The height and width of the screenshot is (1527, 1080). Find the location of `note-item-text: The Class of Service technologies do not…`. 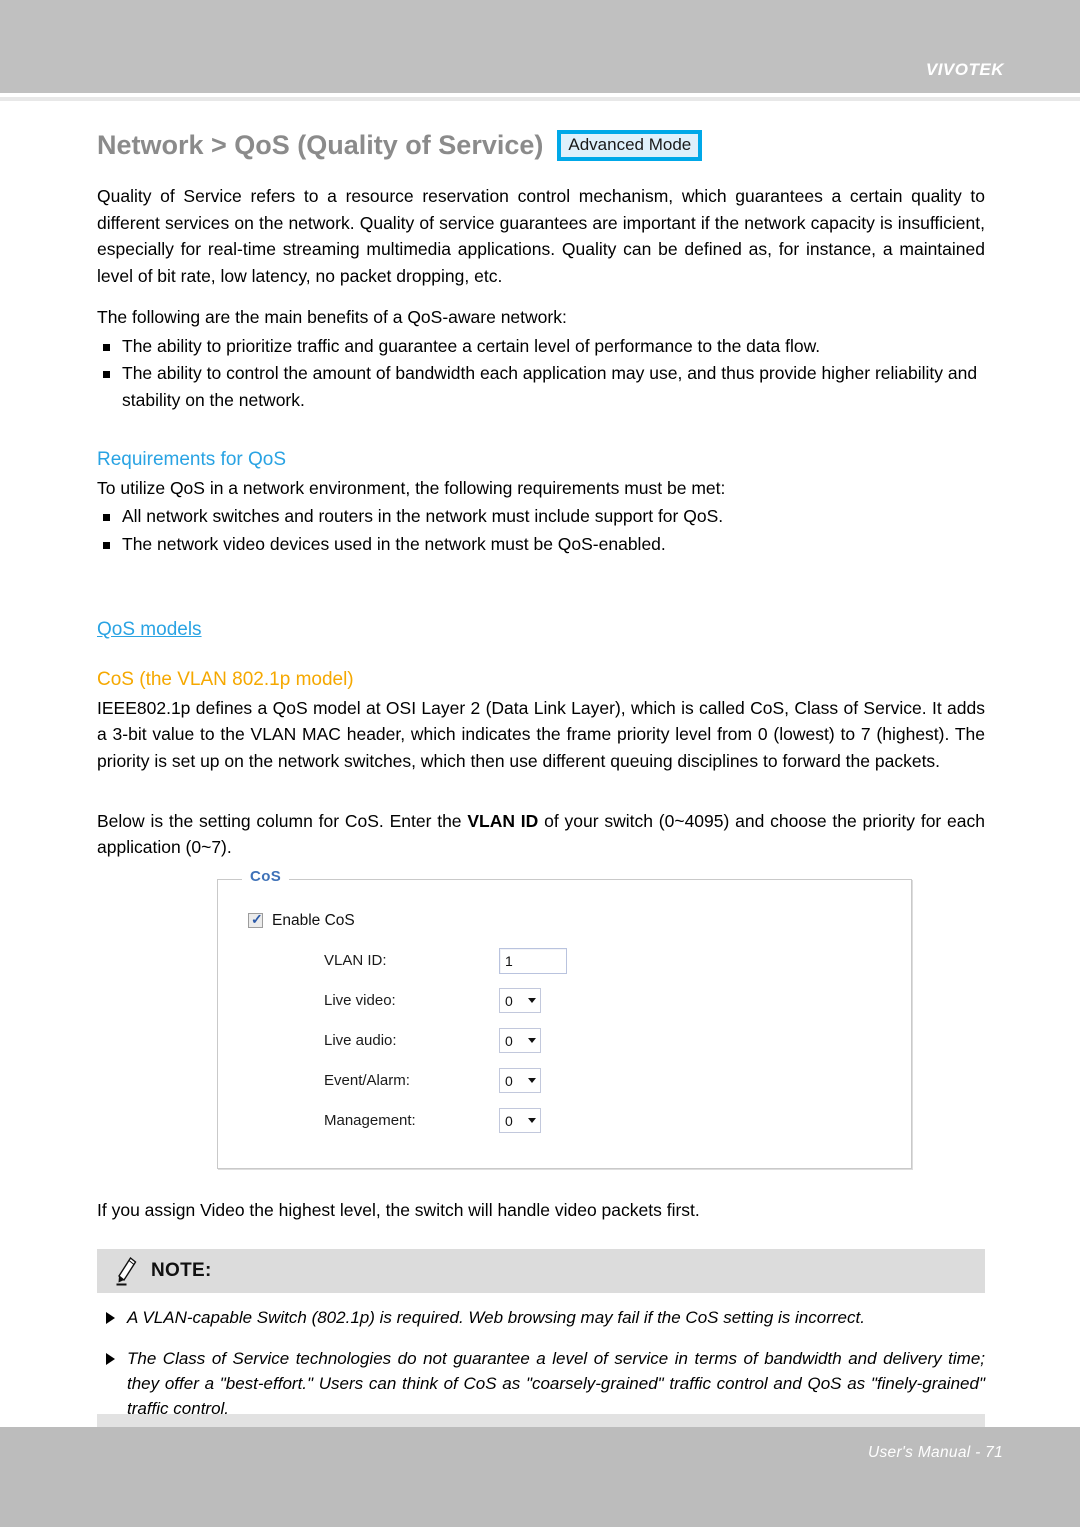

note-item-text: The Class of Service technologies do not… is located at coordinates (556, 1383).